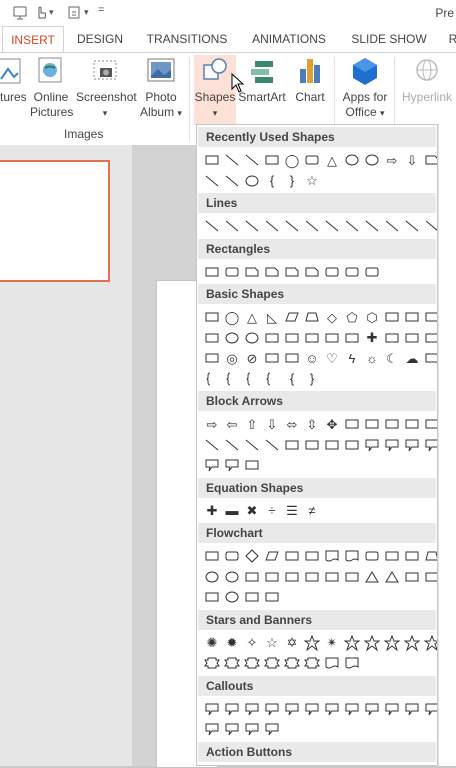 The image size is (456, 768). I want to click on oval-icon: ◯, so click(292, 160).